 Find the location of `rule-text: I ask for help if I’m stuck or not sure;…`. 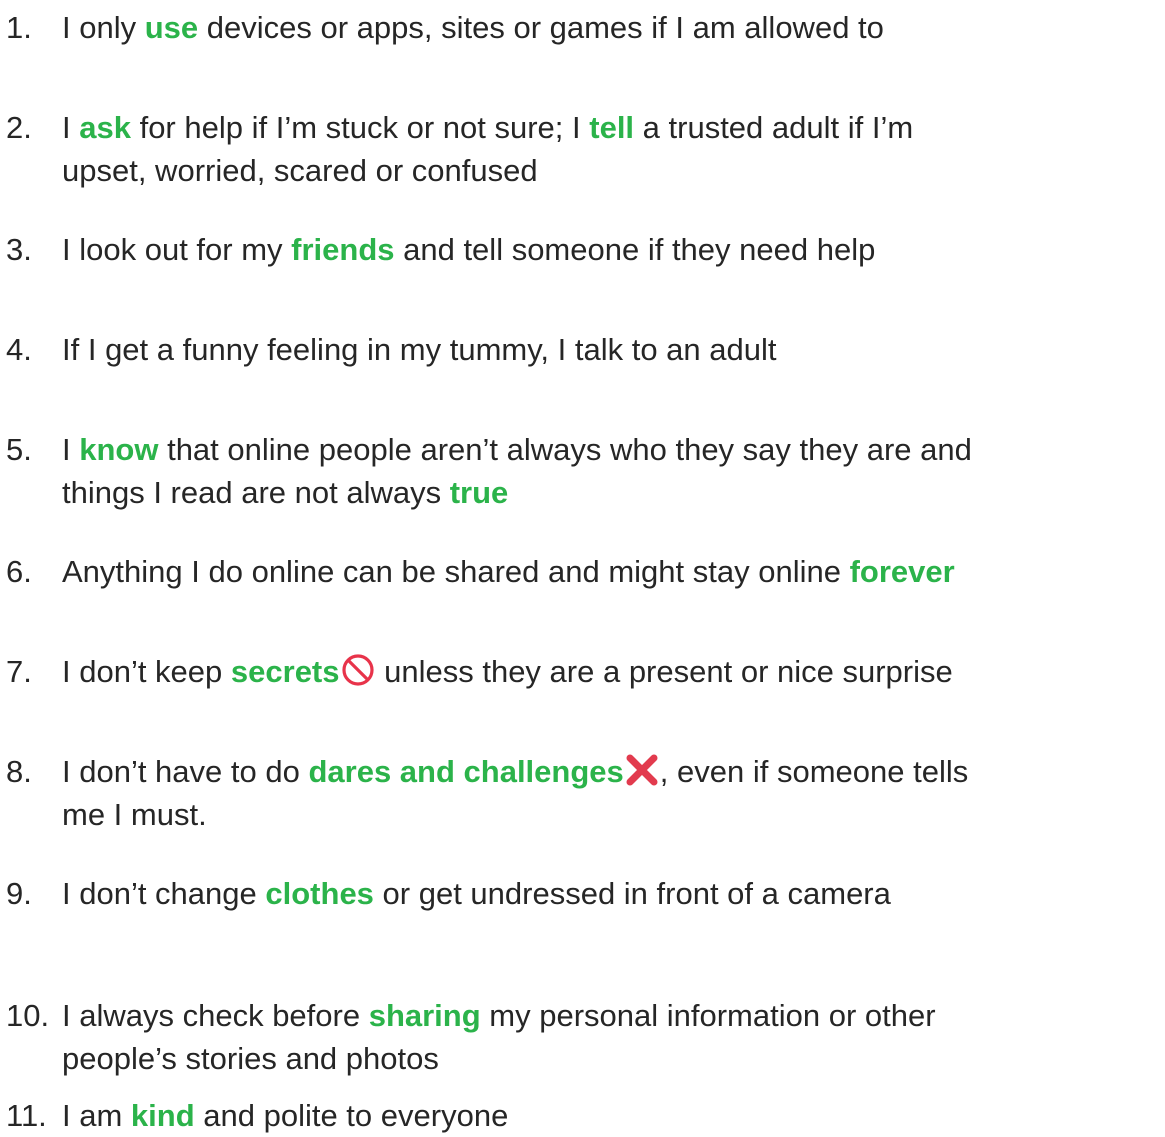

rule-text: I ask for help if I’m stuck or not sure;… is located at coordinates (611, 149).